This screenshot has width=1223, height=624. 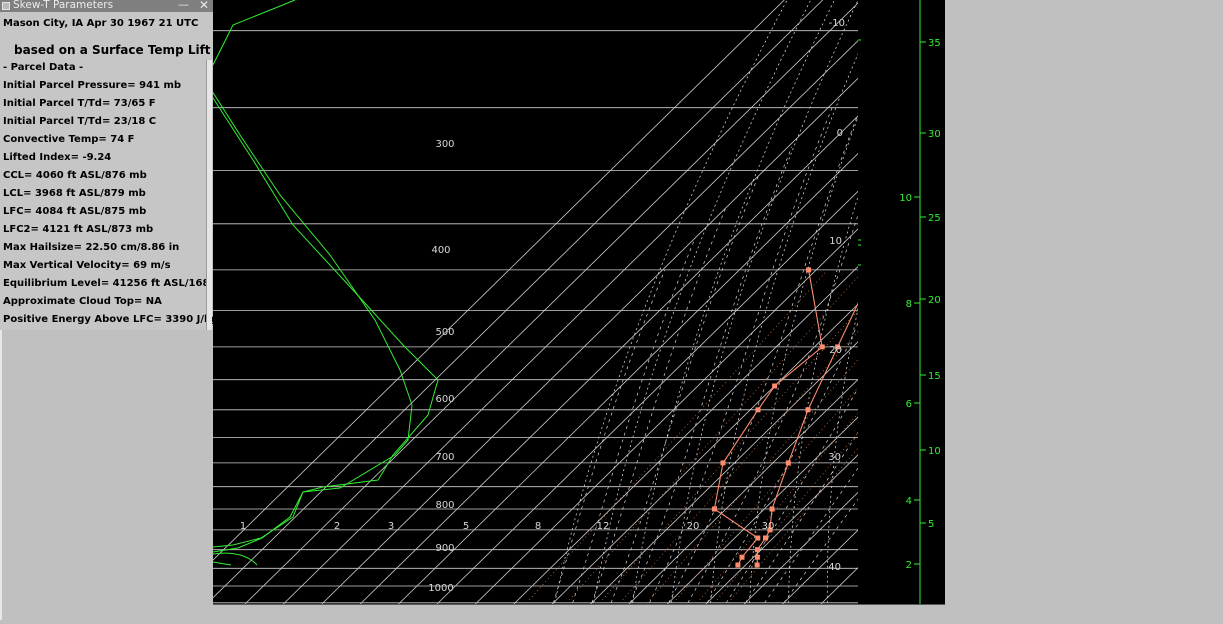 I want to click on section-header: - Parcel Data -, so click(x=43, y=67).